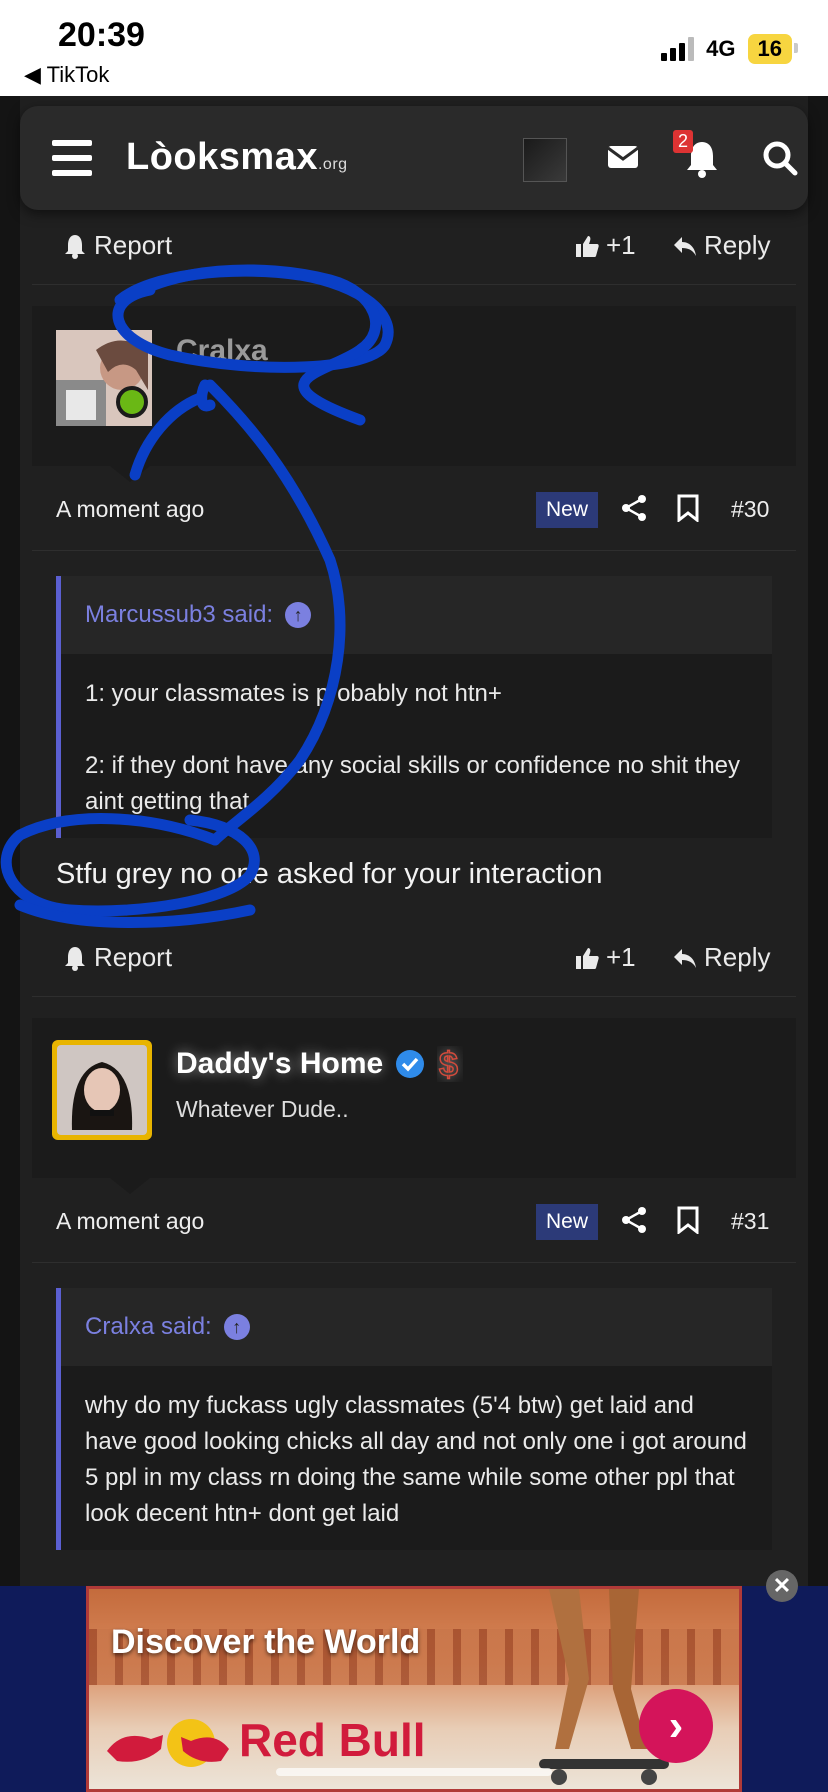 Image resolution: width=828 pixels, height=1792 pixels. I want to click on ad-cta-arrow-button: ›, so click(676, 1726).